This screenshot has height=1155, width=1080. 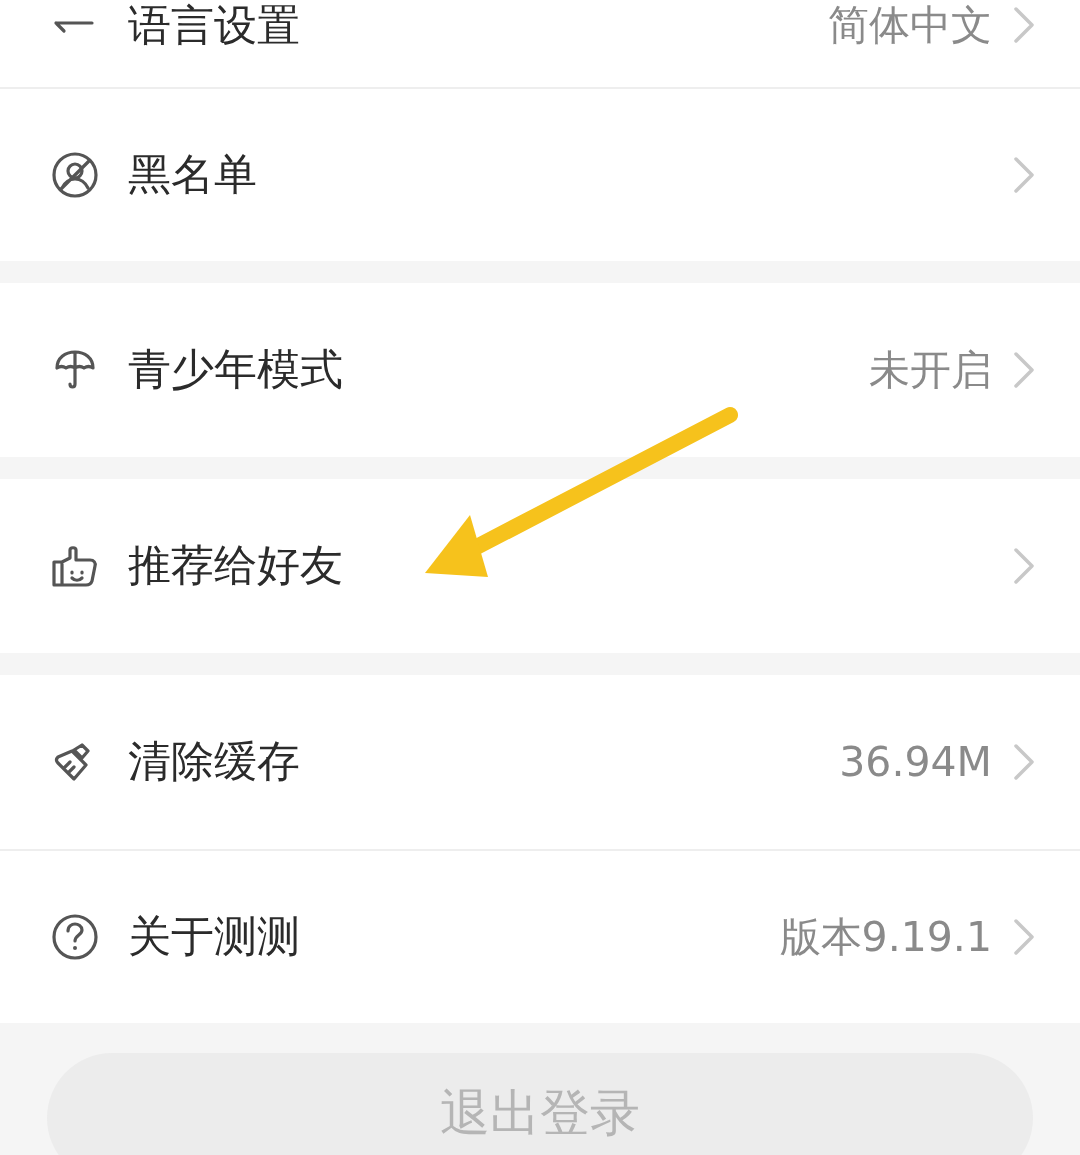 I want to click on row-value: 版本9.19.1, so click(x=885, y=937).